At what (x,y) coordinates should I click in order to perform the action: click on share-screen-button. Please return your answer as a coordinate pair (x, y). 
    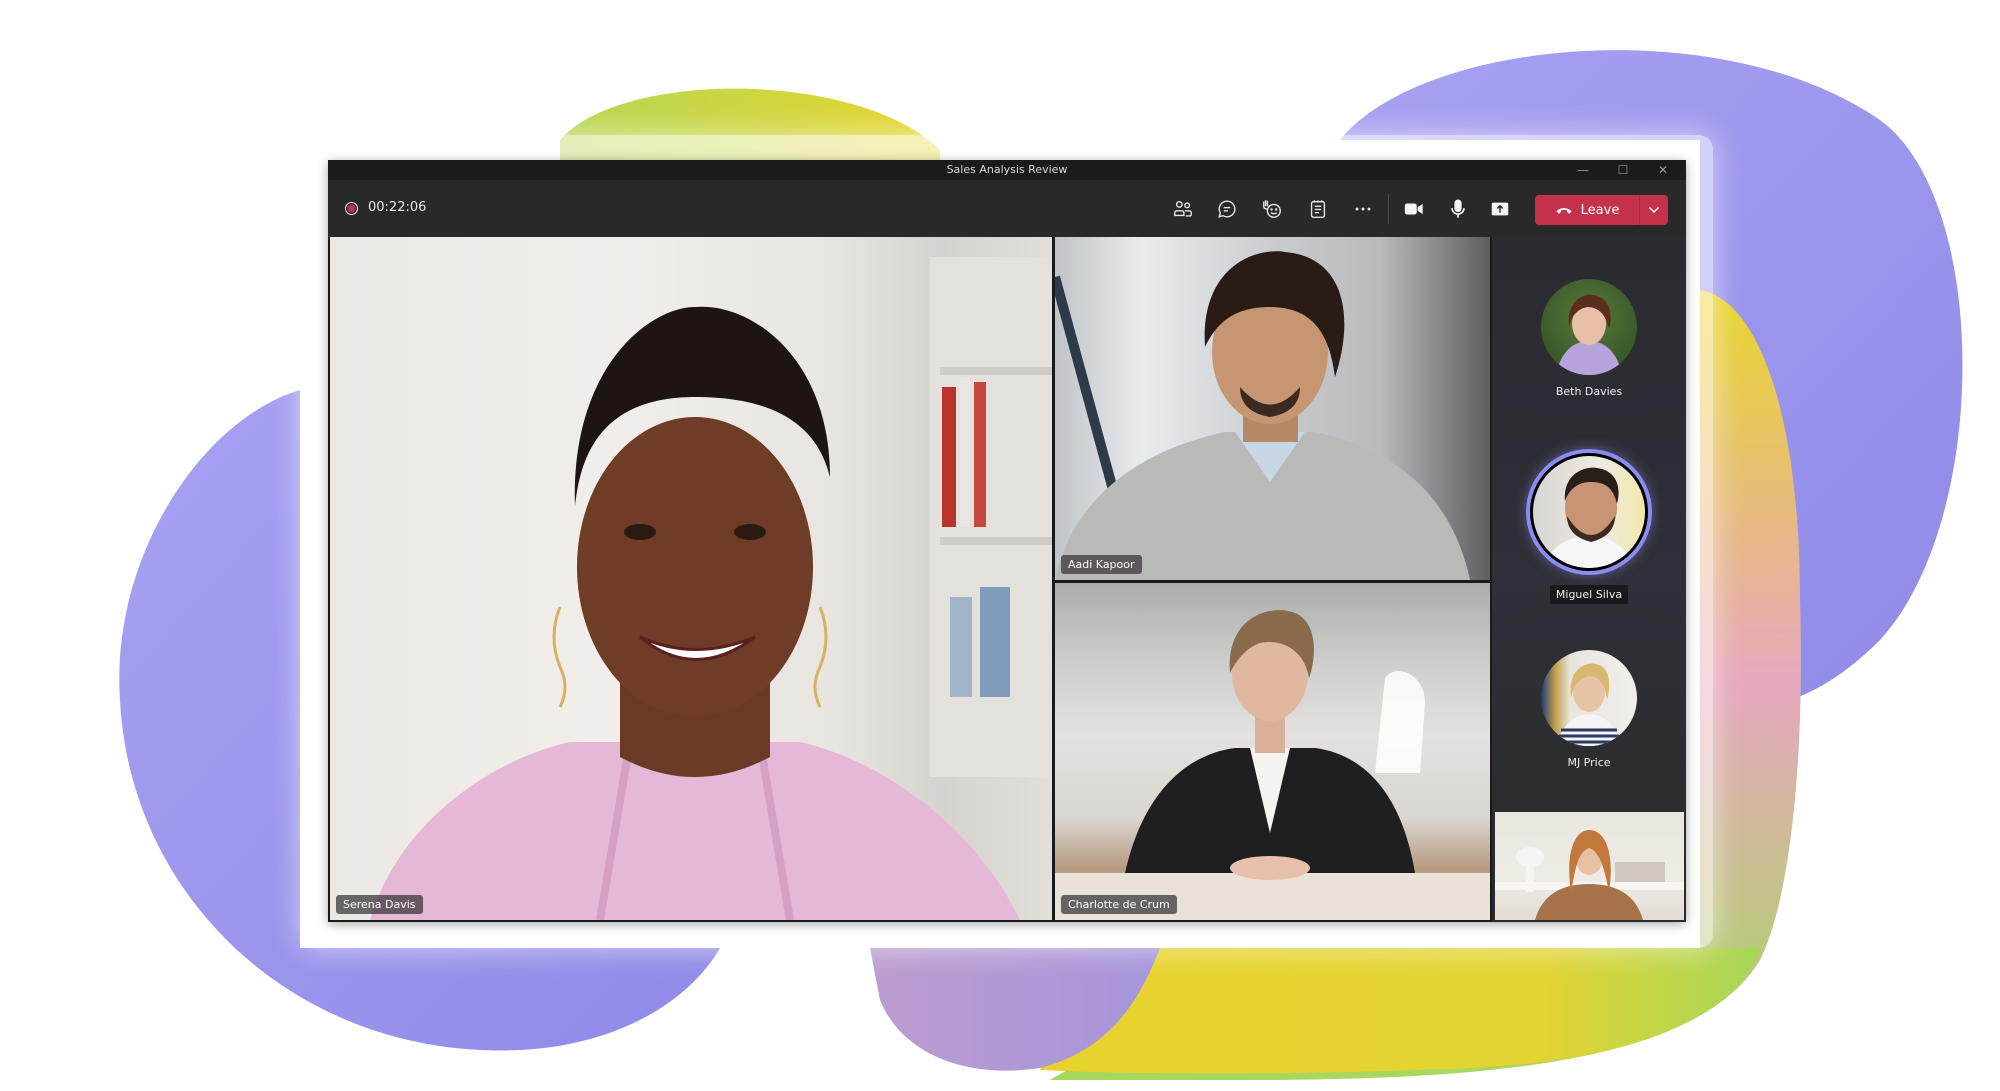
    Looking at the image, I should click on (1500, 209).